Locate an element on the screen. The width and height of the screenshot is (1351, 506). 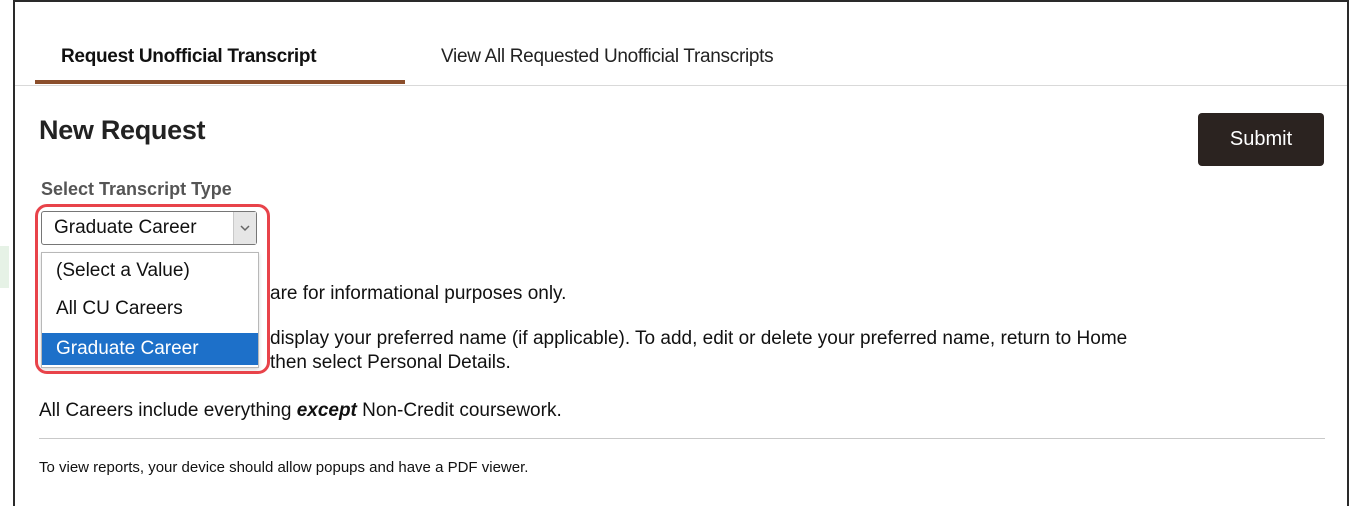
transcript-type-select: Graduate Career is located at coordinates (149, 228).